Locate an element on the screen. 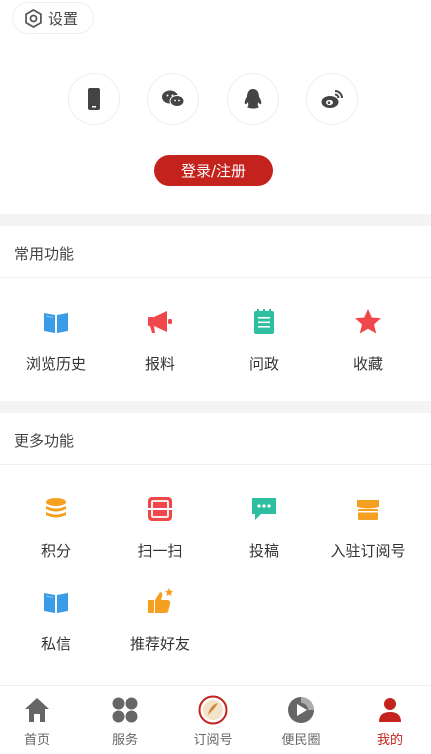 The image size is (431, 754). login-register-button: 登录/注册 is located at coordinates (213, 170).